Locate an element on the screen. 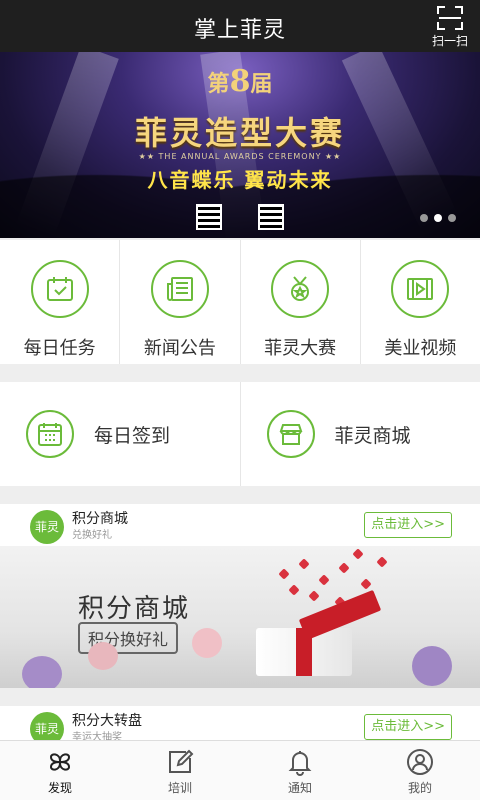 The width and height of the screenshot is (480, 800). menu-label: 新闻公告 is located at coordinates (179, 348).